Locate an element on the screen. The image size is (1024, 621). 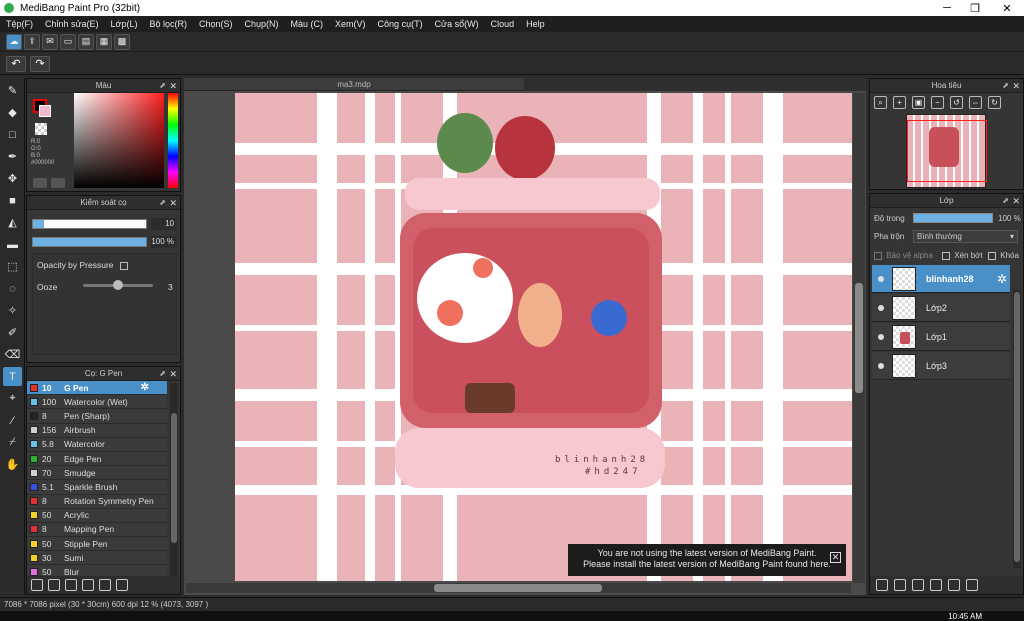
viewport-rectangle is located at coordinates (947, 151).